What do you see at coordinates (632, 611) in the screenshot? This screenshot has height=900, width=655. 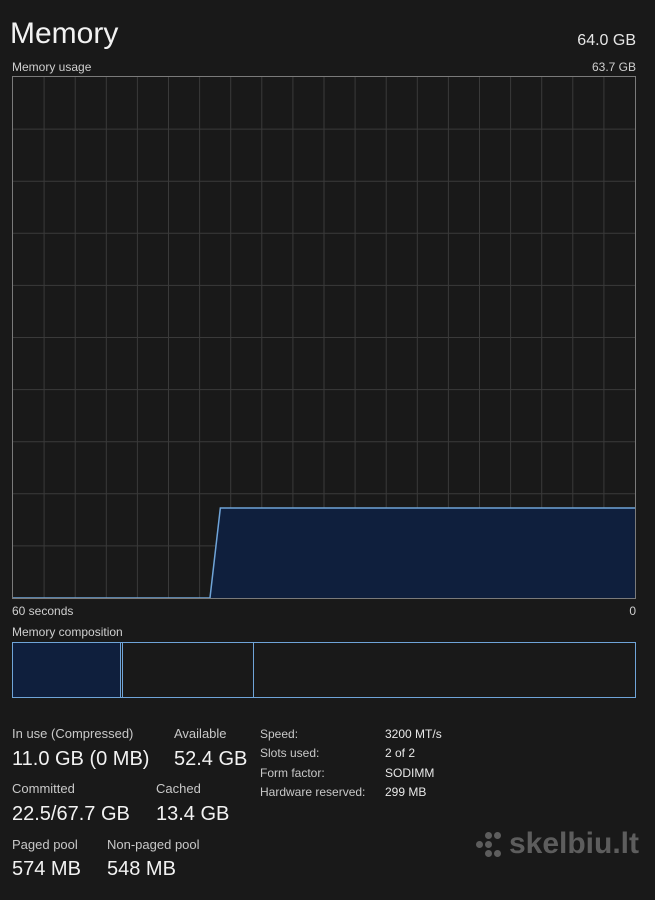 I see `time-axis-end: 0` at bounding box center [632, 611].